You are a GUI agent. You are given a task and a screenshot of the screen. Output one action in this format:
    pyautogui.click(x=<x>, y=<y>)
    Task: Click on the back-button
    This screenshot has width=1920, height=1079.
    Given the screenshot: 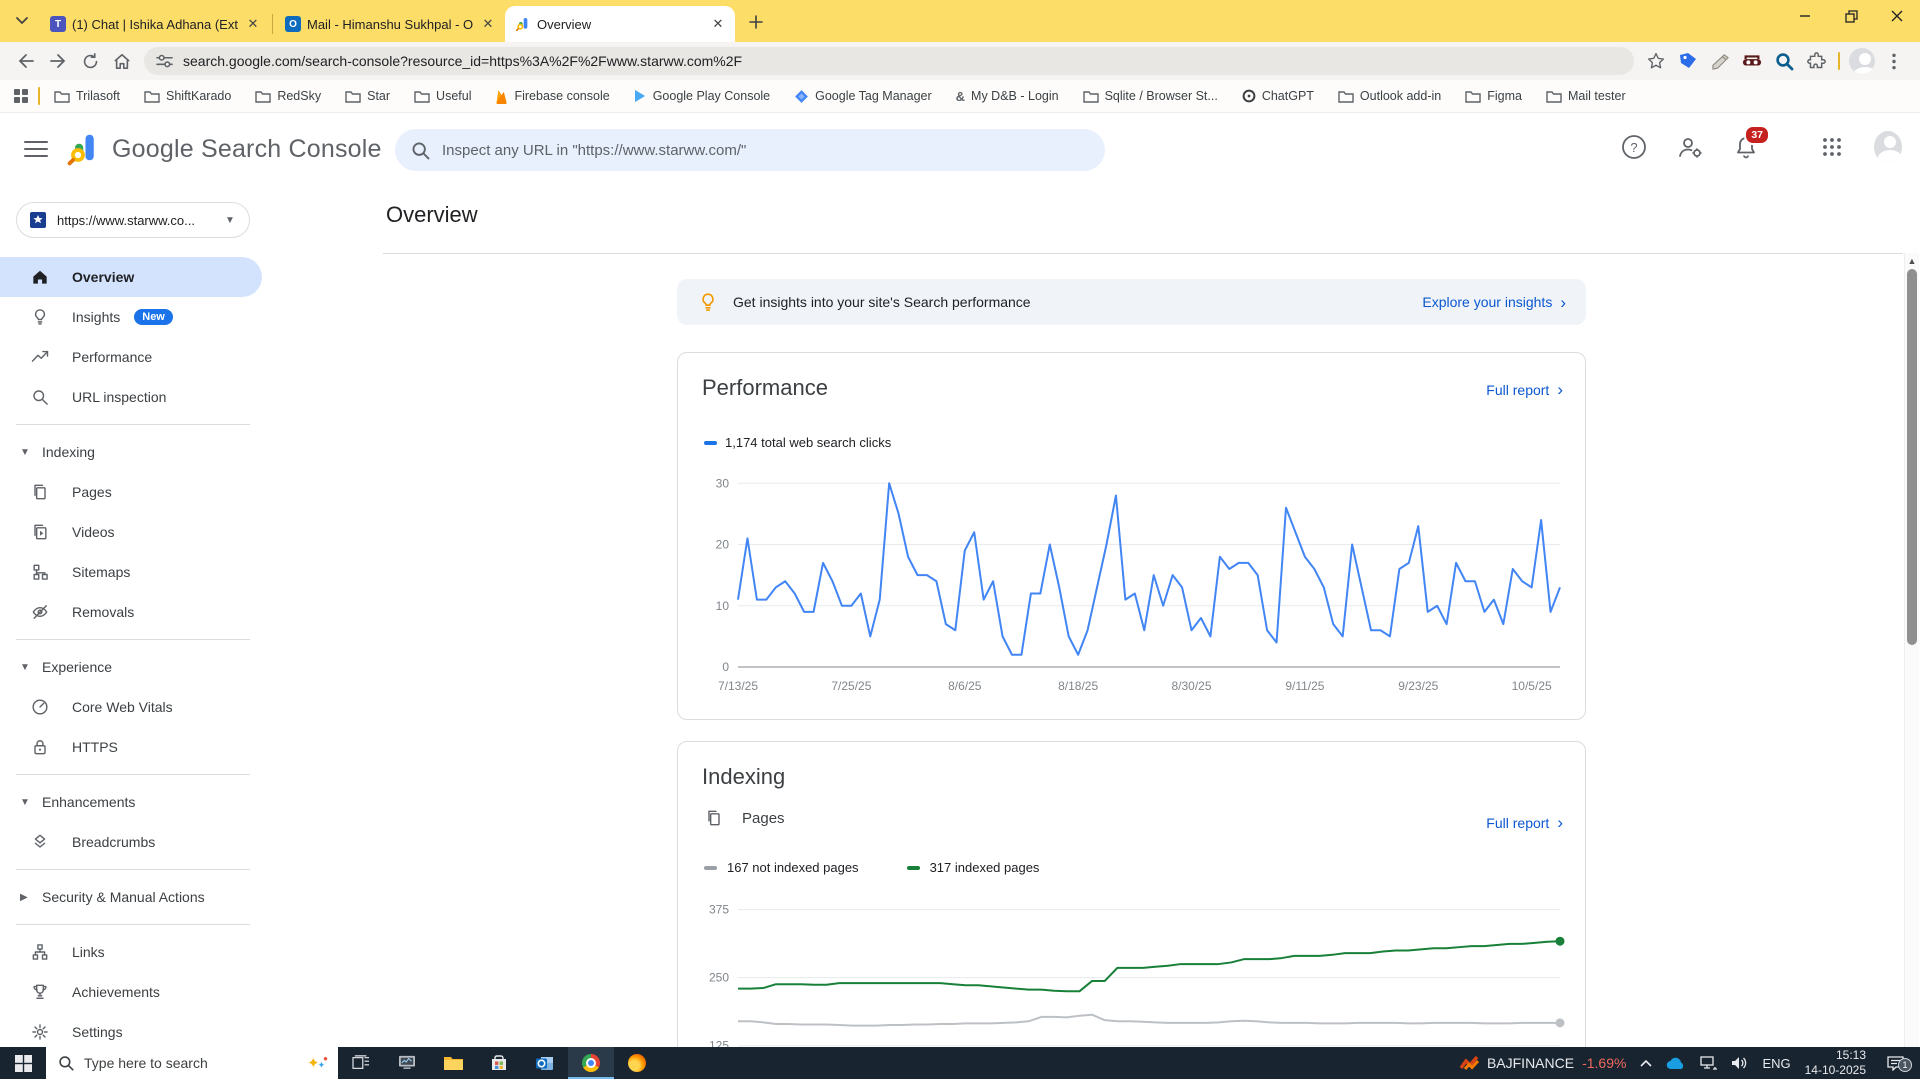 What is the action you would take?
    pyautogui.click(x=26, y=61)
    